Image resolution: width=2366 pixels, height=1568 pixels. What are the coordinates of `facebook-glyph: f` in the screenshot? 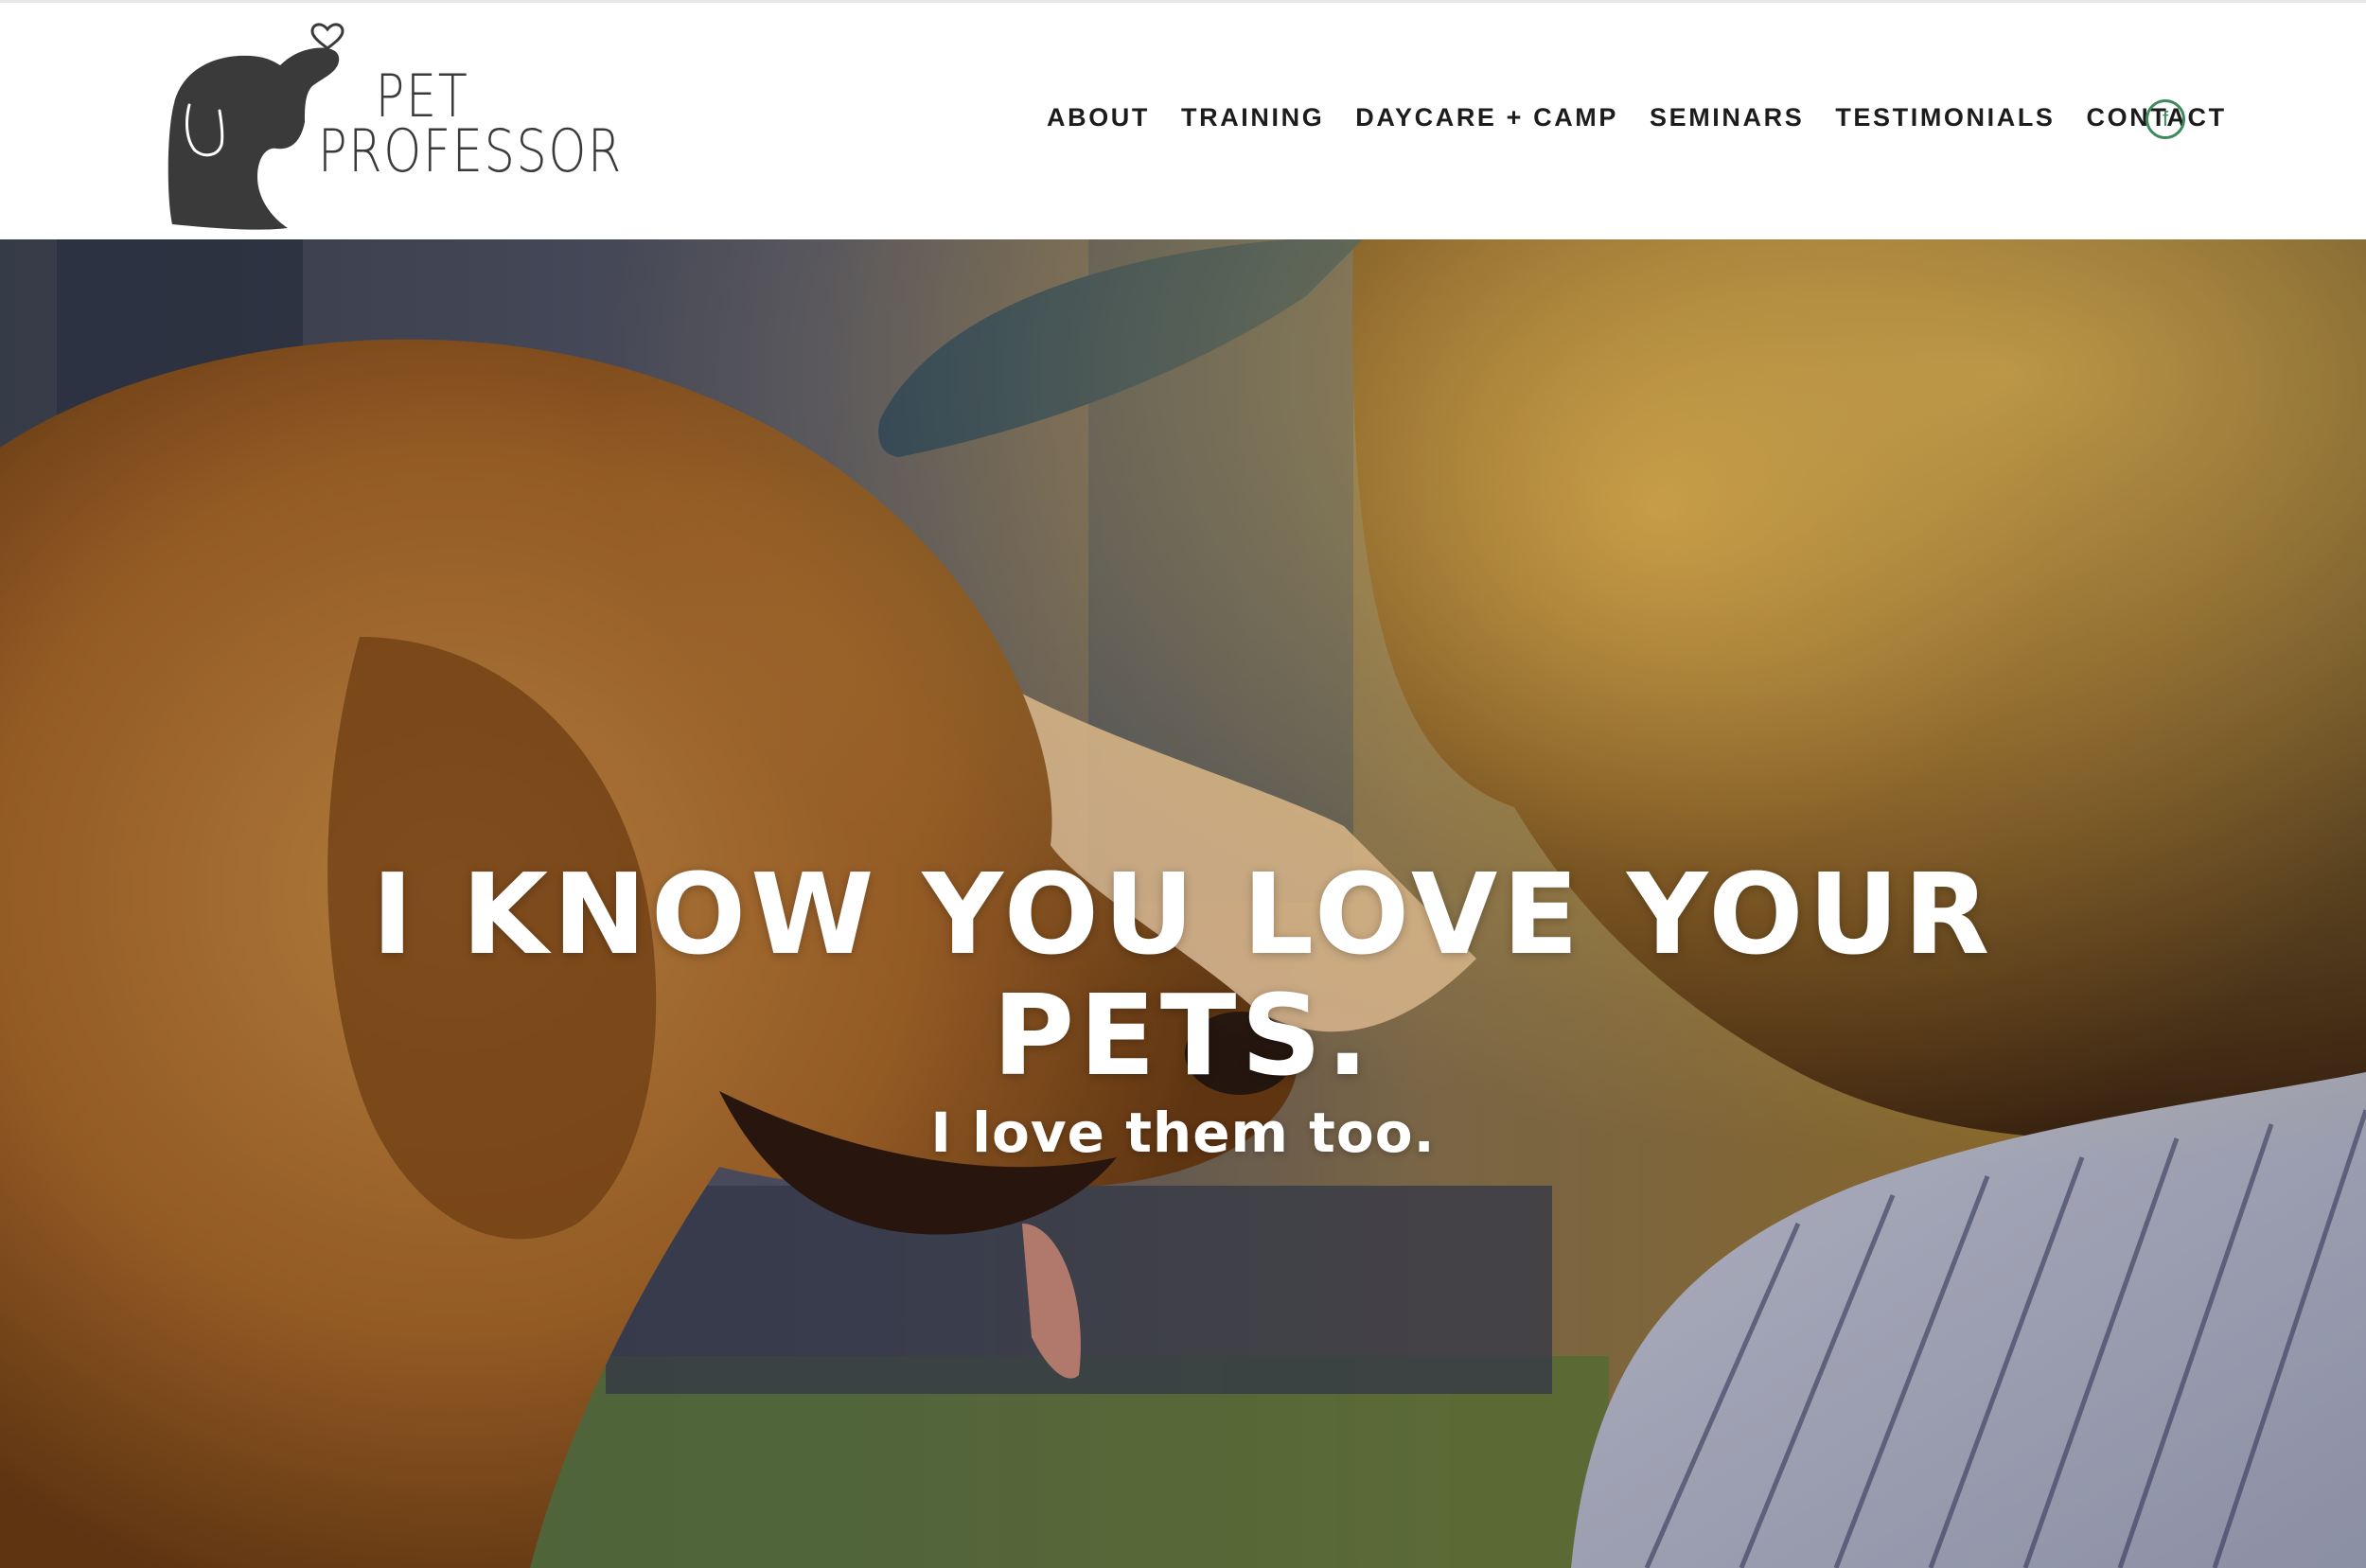 It's located at (2165, 119).